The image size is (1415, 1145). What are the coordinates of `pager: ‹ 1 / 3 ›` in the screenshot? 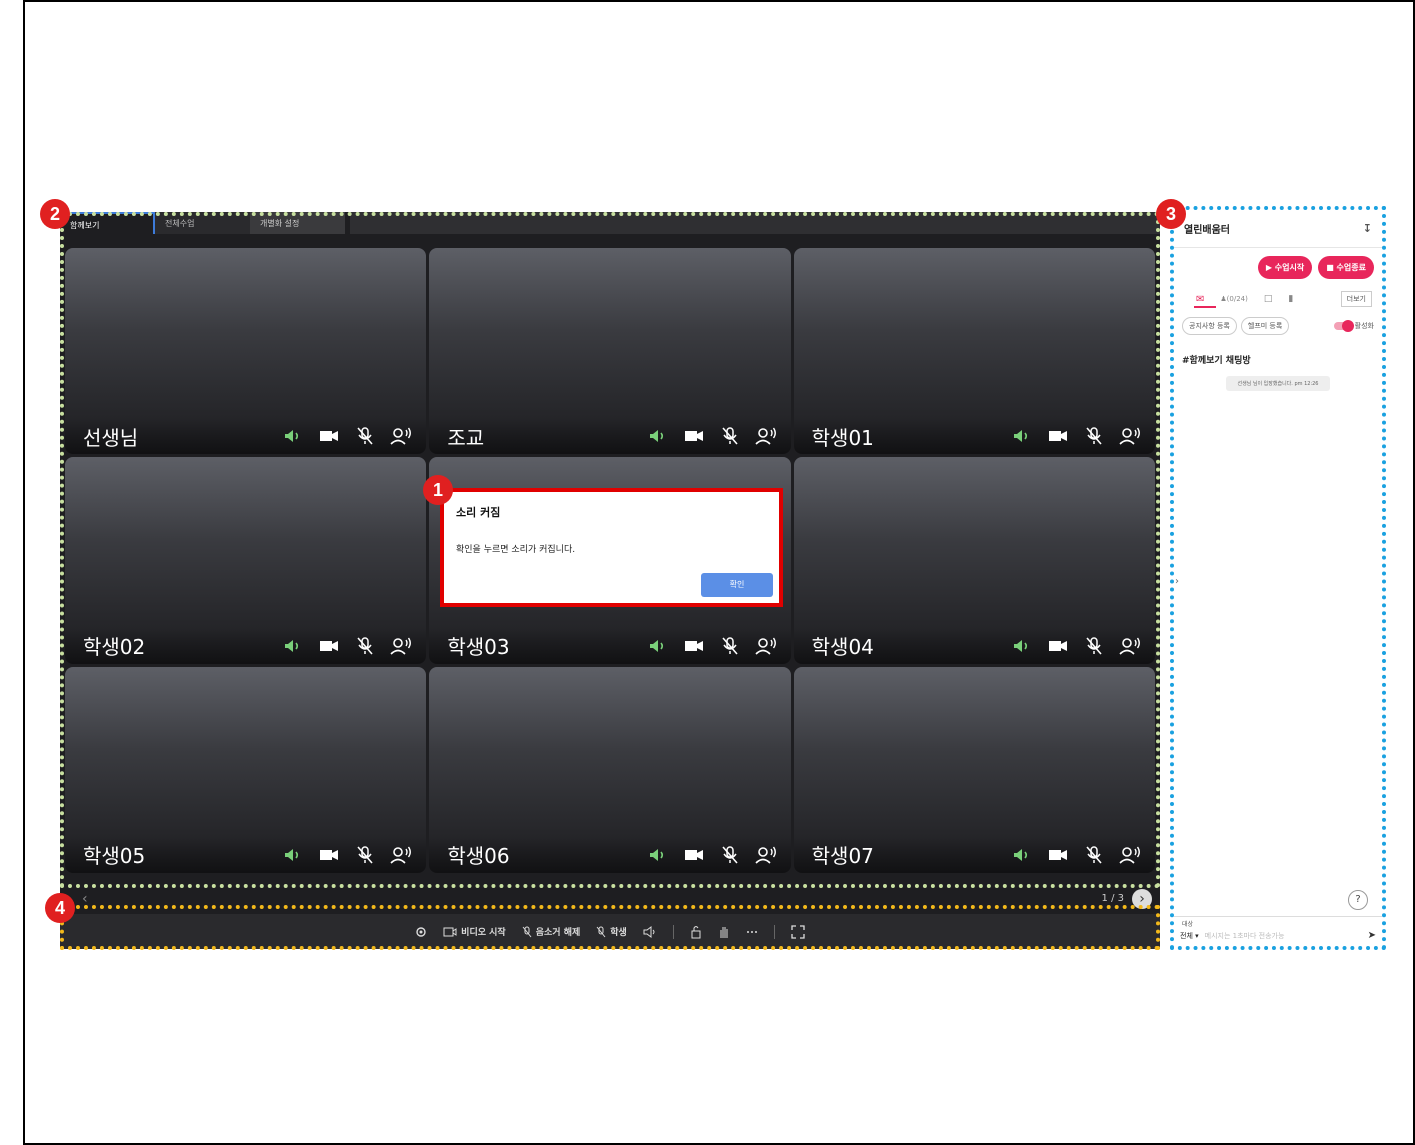 It's located at (610, 893).